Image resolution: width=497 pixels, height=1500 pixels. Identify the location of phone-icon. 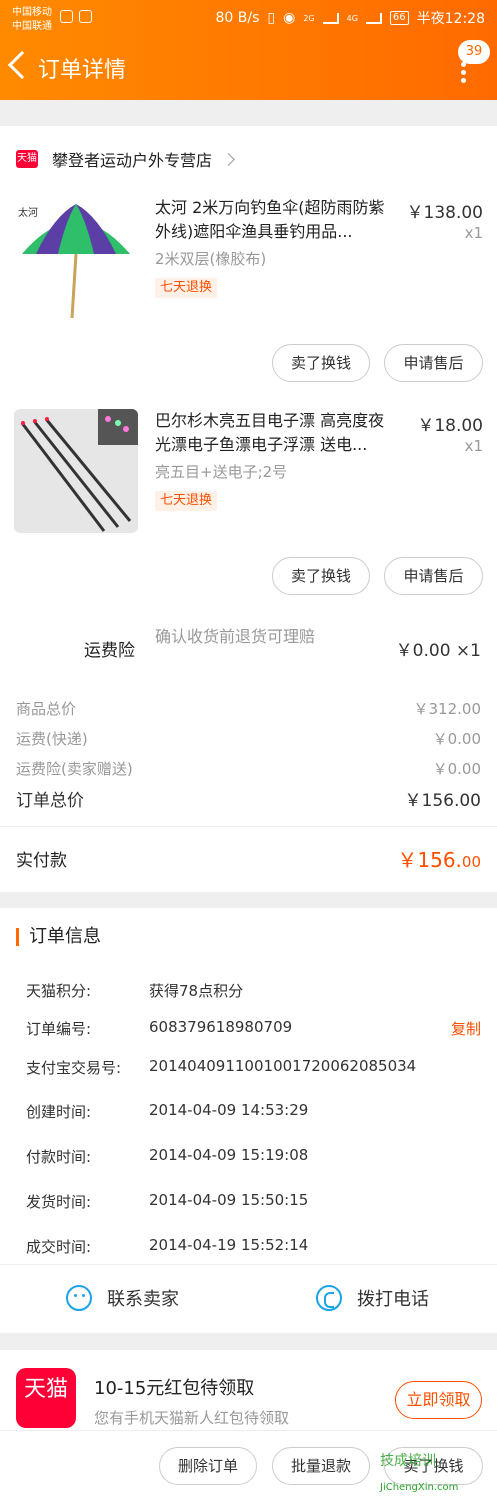
(329, 1298).